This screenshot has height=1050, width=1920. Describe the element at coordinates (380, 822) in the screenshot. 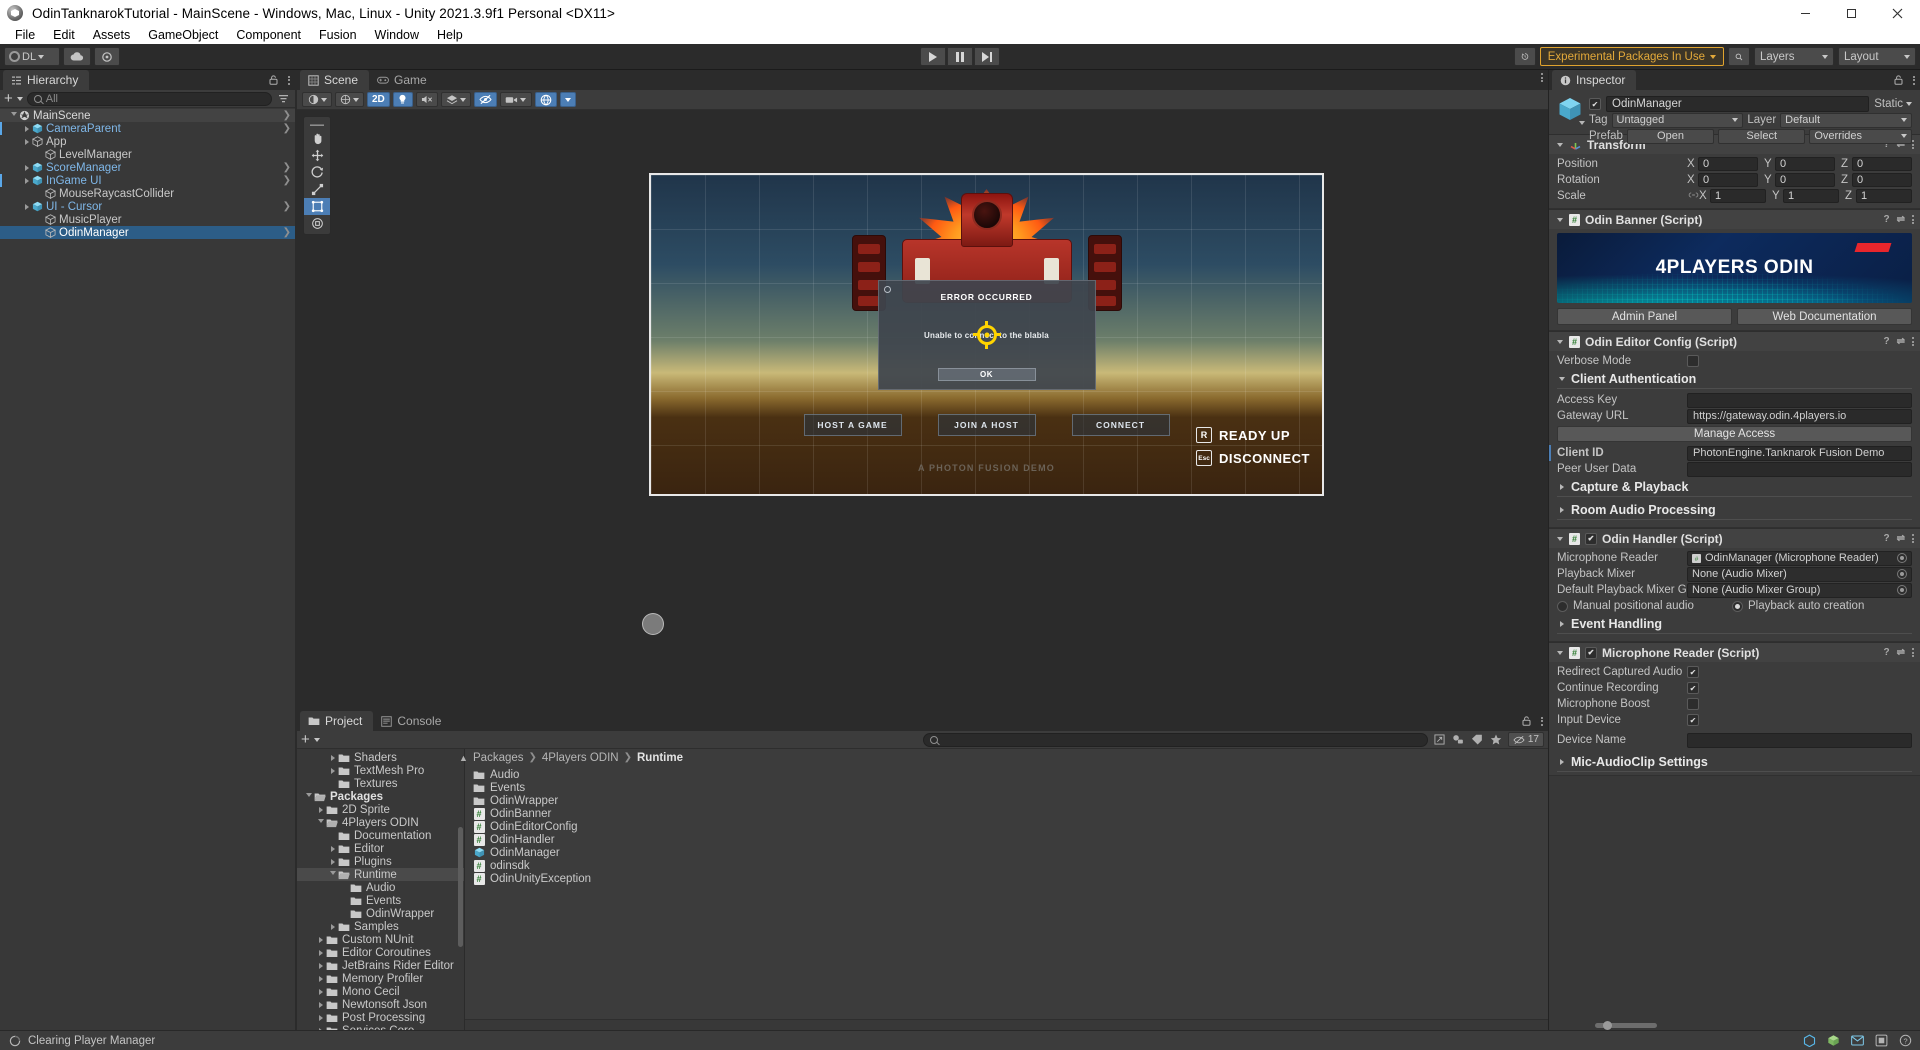

I see `project-tree-item-4players-odin: 4Players ODIN` at that location.